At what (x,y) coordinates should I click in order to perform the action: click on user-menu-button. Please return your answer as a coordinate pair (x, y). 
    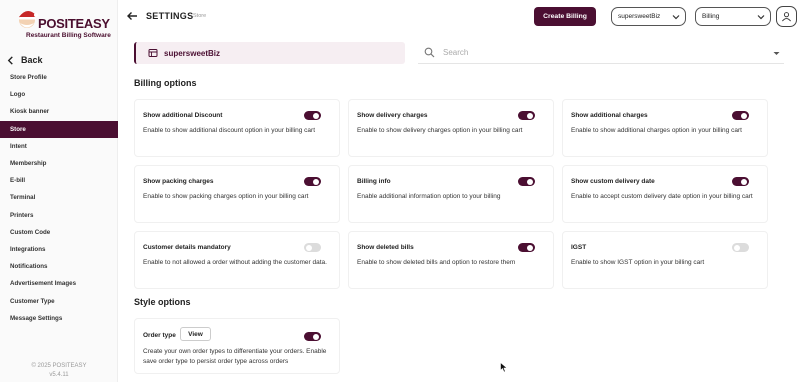
    Looking at the image, I should click on (786, 16).